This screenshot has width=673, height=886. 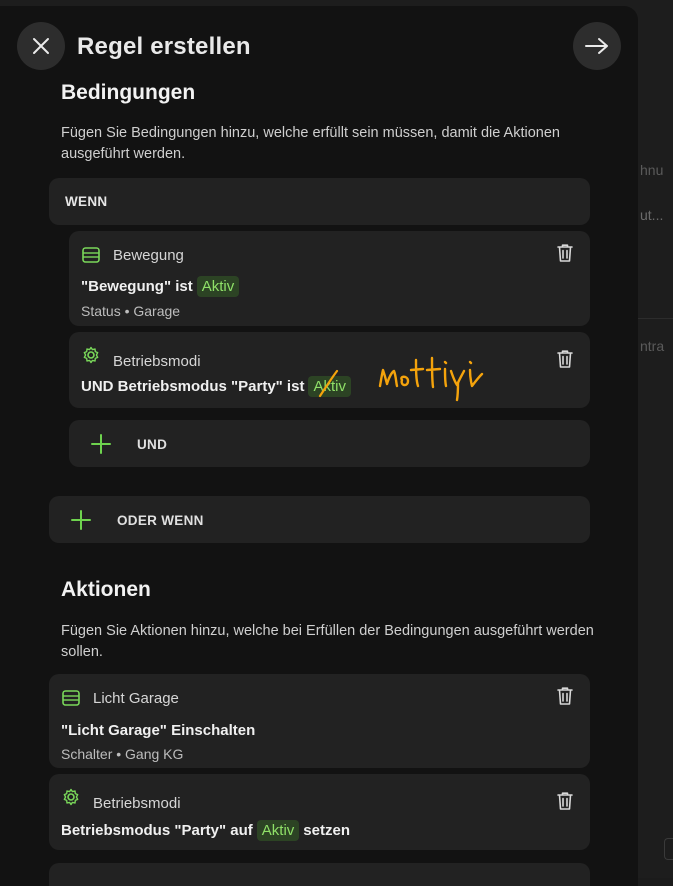 I want to click on actions-heading: Aktionen, so click(x=106, y=589).